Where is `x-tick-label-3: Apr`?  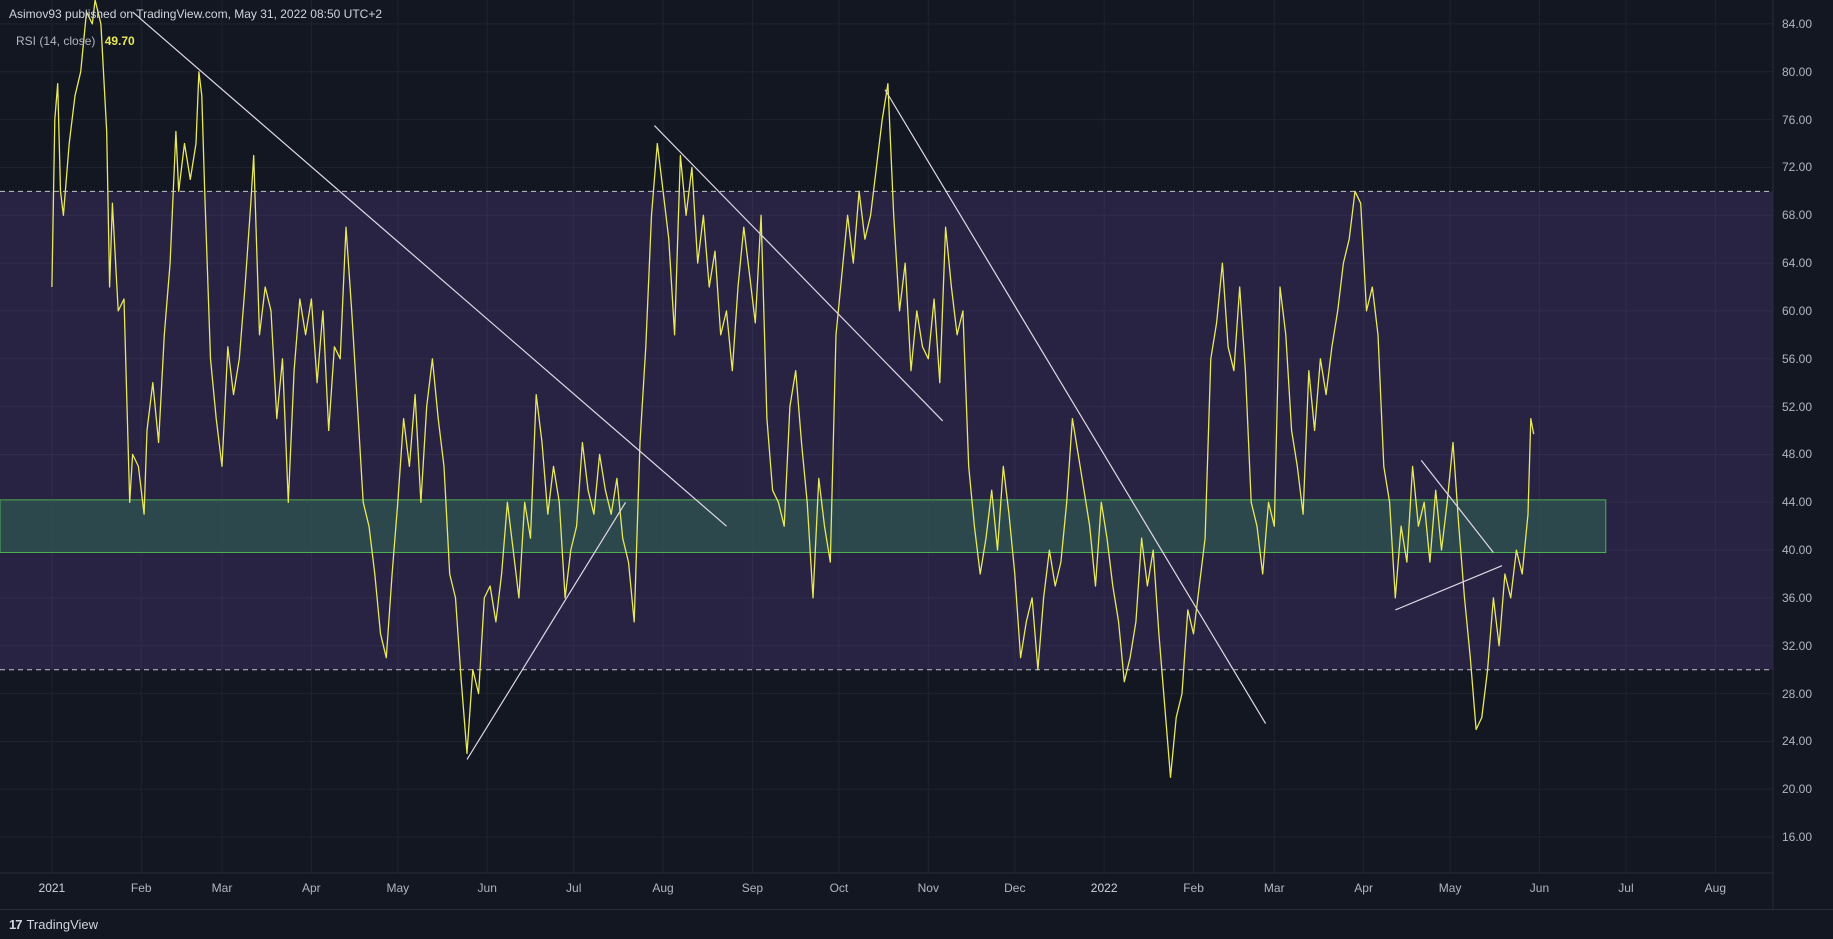 x-tick-label-3: Apr is located at coordinates (311, 888).